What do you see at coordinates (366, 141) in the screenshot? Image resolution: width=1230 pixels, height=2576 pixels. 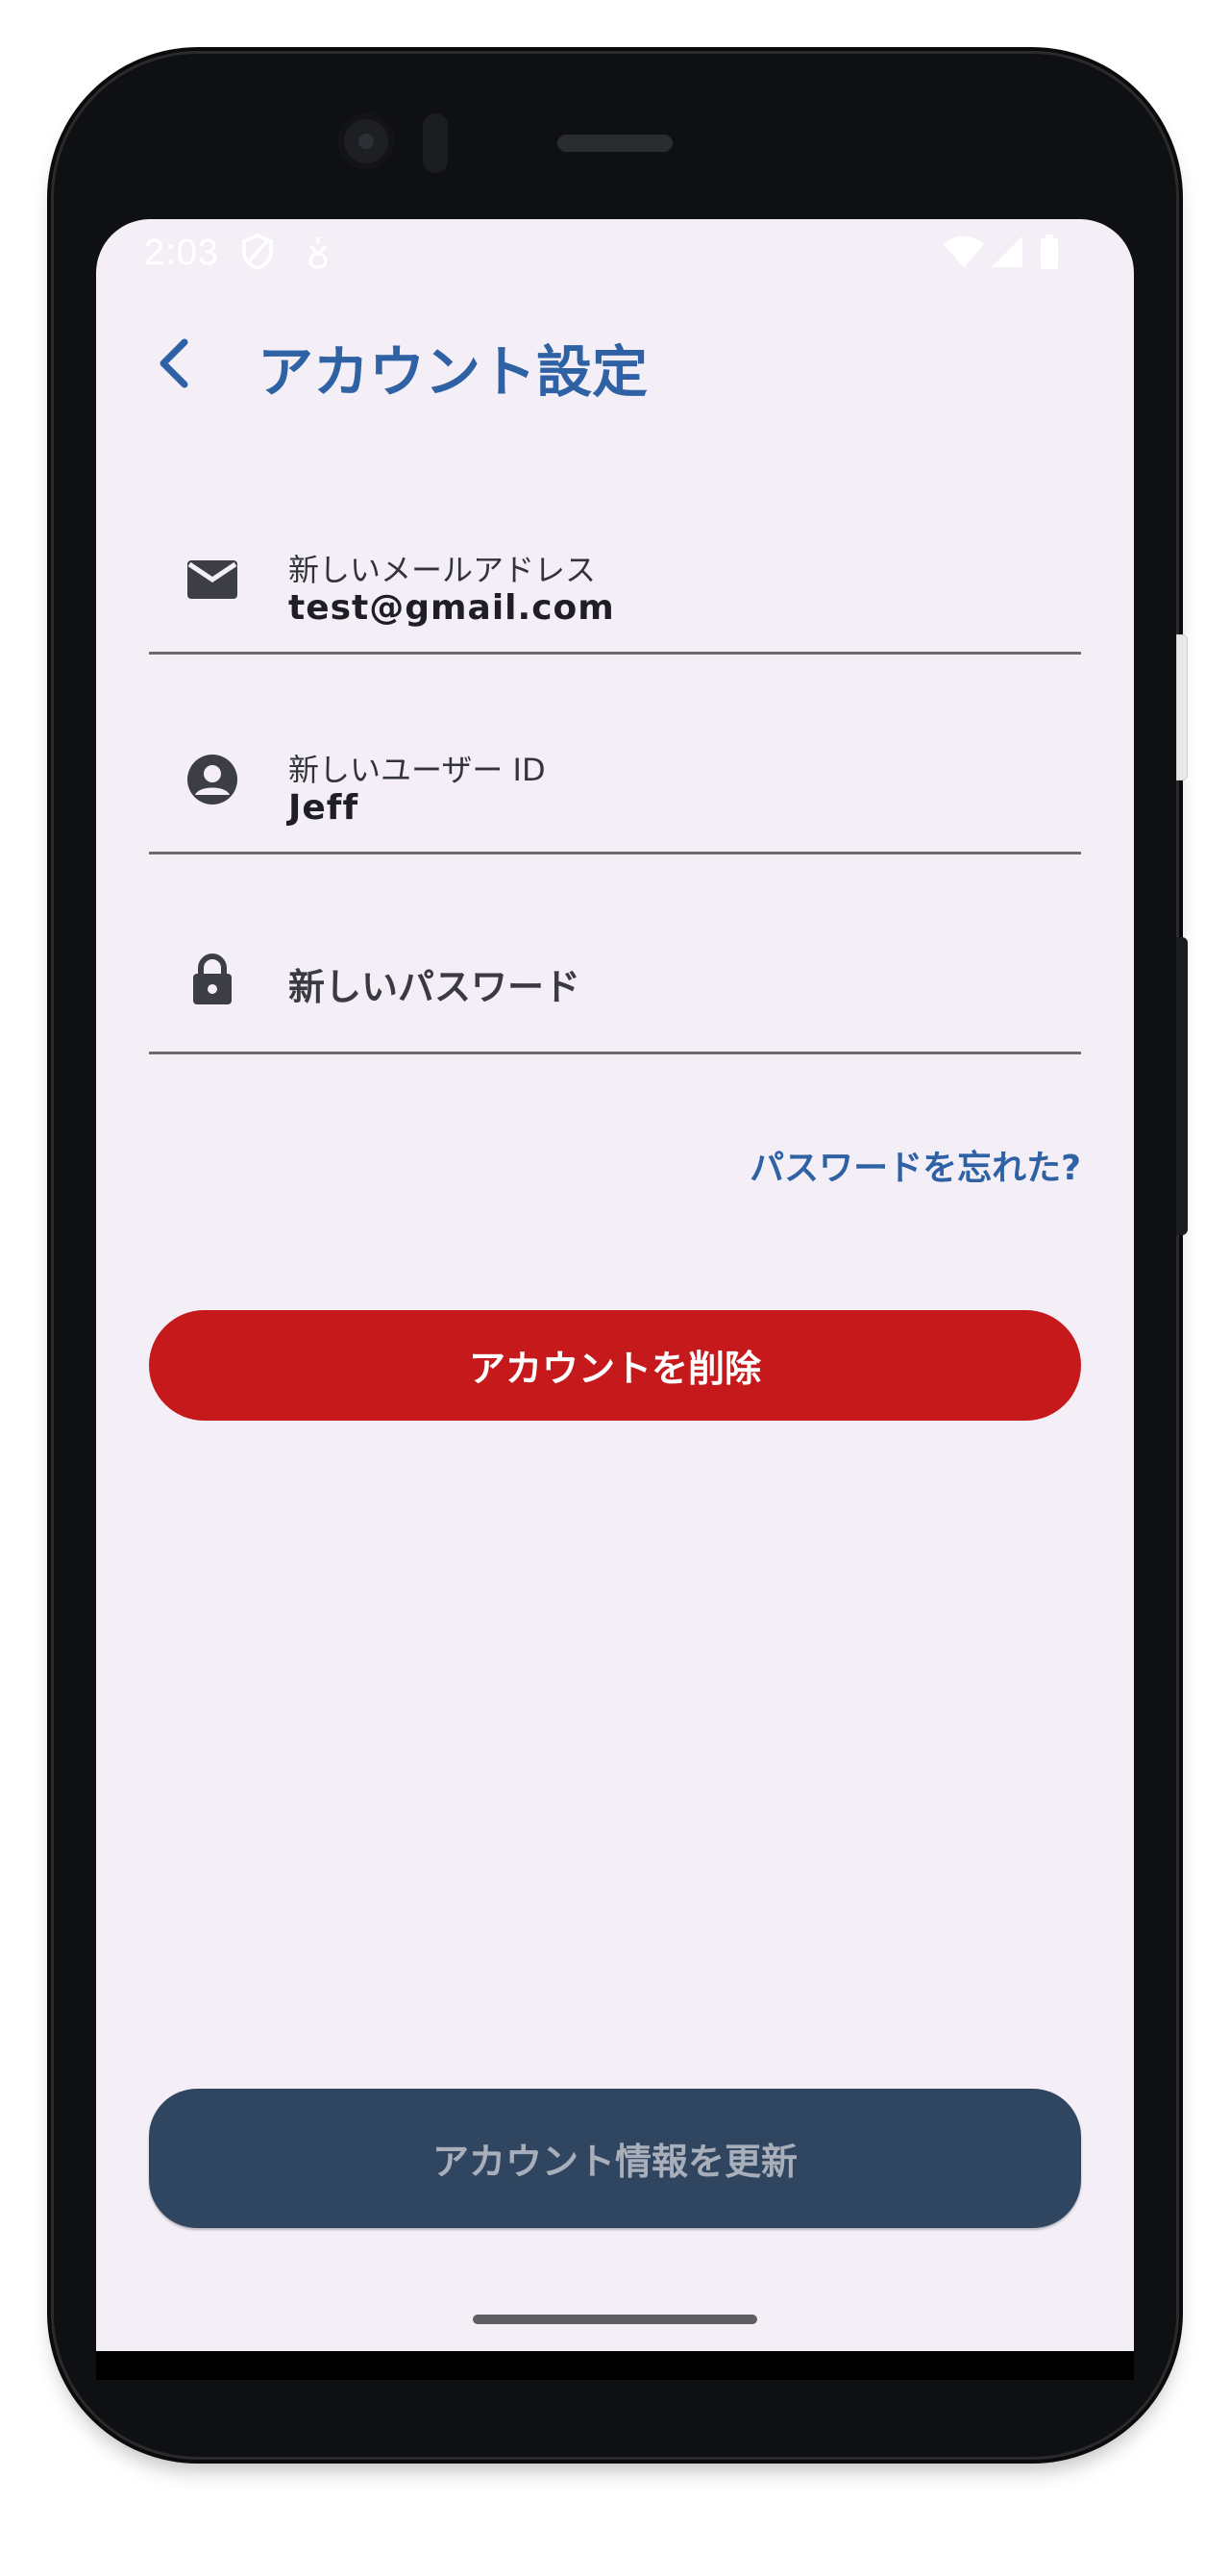 I see `front-camera` at bounding box center [366, 141].